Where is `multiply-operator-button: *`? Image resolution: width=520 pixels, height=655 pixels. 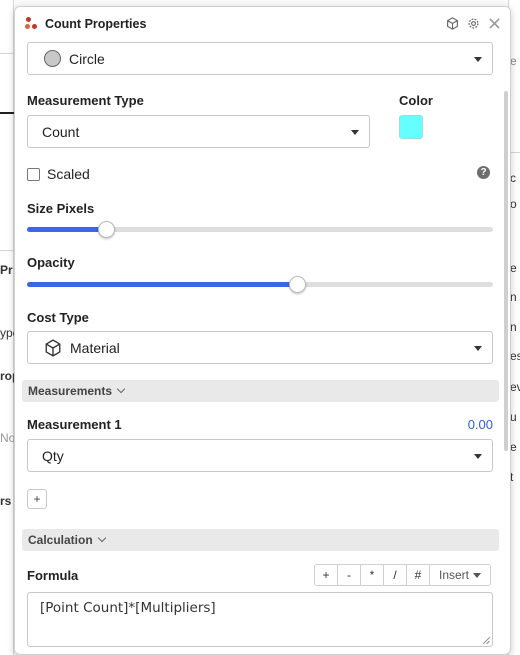 multiply-operator-button: * is located at coordinates (372, 575).